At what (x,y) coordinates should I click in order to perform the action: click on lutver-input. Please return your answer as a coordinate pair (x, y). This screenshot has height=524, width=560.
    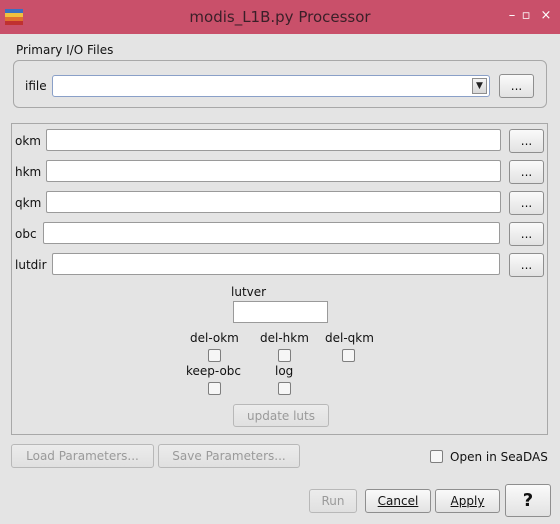
    Looking at the image, I should click on (280, 312).